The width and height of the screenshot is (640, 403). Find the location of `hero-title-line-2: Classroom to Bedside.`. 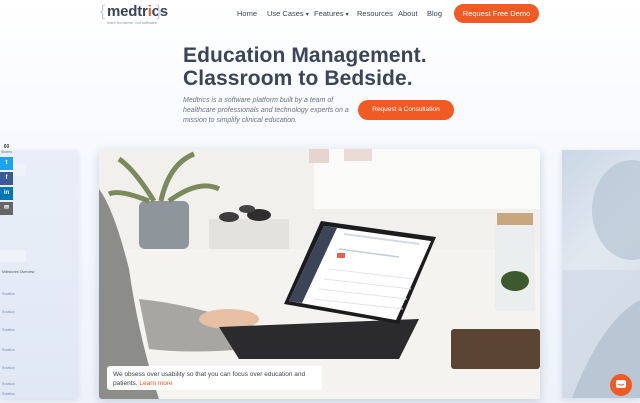

hero-title-line-2: Classroom to Bedside. is located at coordinates (298, 78).